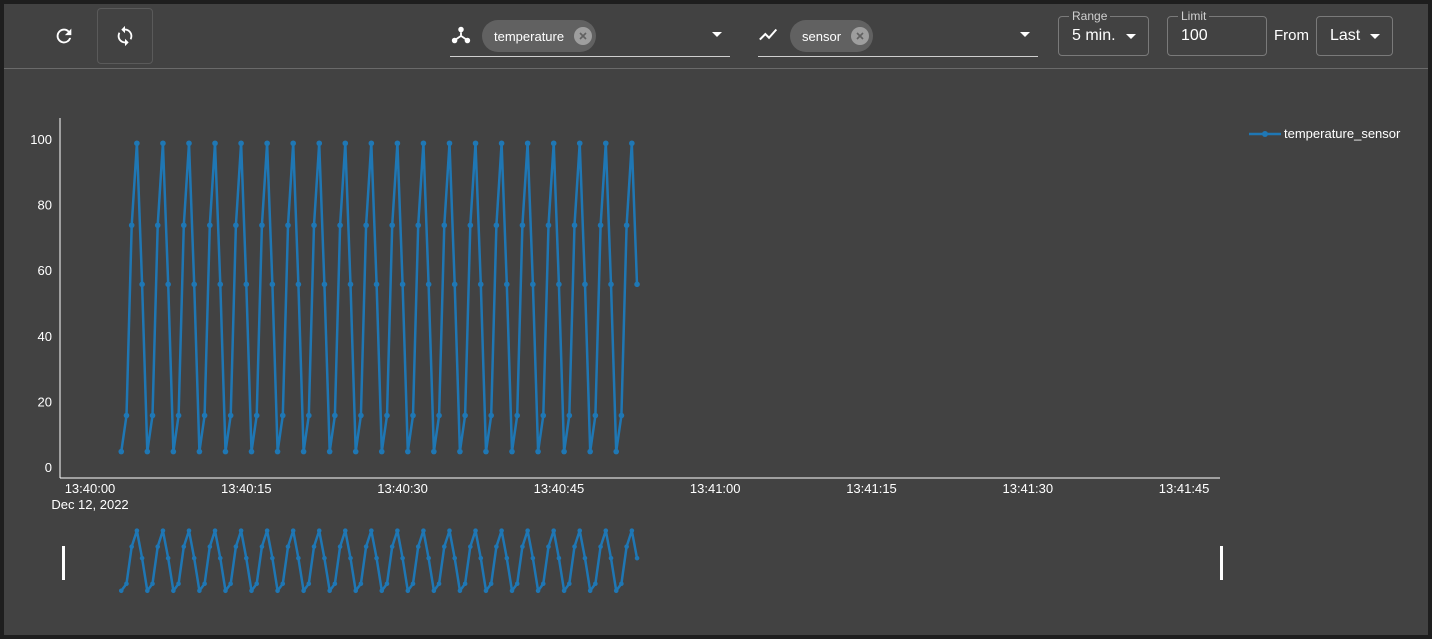  What do you see at coordinates (1221, 563) in the screenshot?
I see `navigator-right-handle` at bounding box center [1221, 563].